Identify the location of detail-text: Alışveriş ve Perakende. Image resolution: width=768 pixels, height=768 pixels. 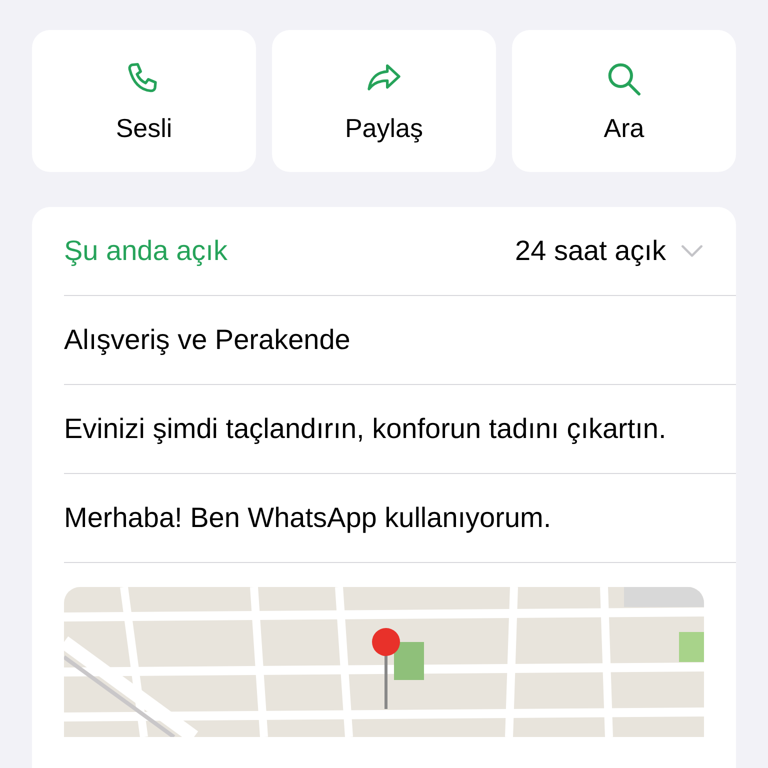
(207, 339).